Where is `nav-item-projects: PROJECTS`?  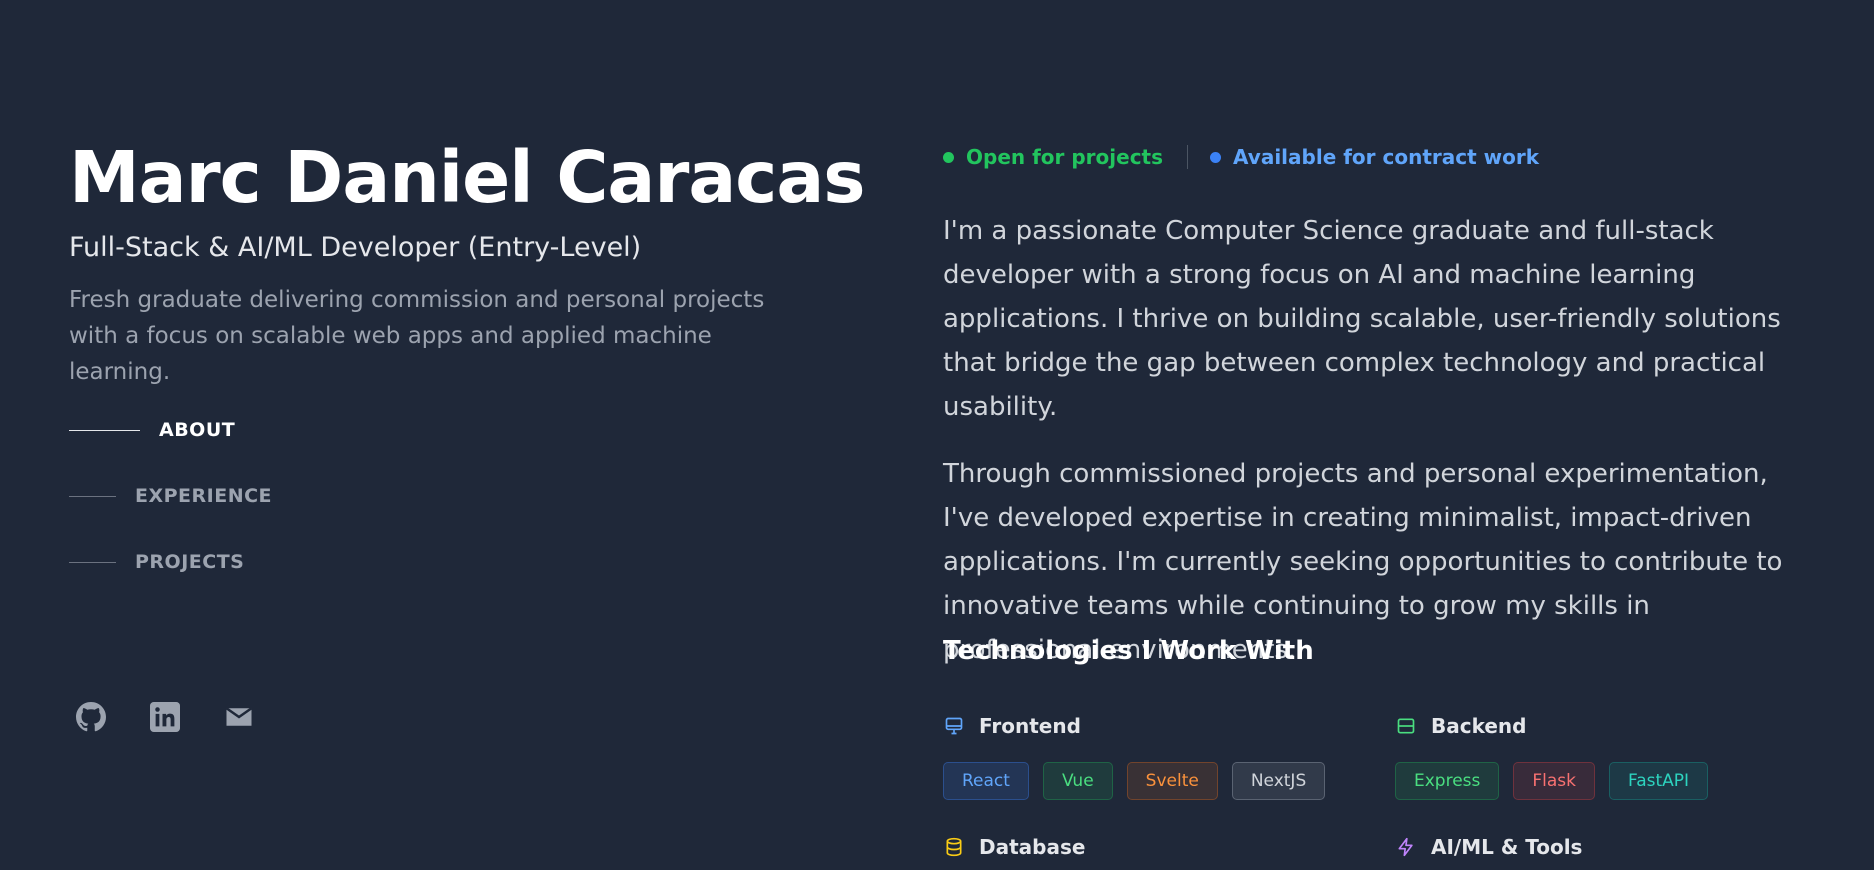 nav-item-projects: PROJECTS is located at coordinates (170, 562).